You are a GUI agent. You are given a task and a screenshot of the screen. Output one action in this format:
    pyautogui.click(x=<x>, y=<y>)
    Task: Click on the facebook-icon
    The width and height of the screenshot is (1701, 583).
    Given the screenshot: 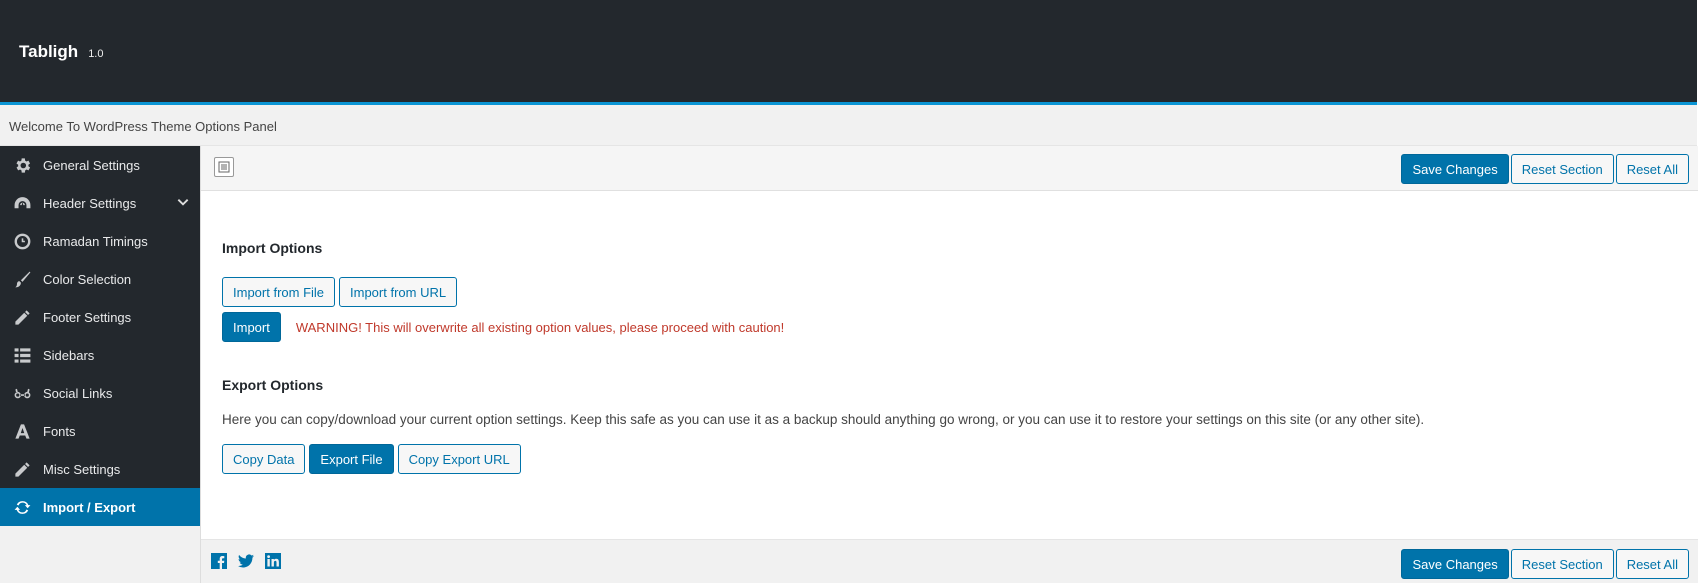 What is the action you would take?
    pyautogui.click(x=219, y=561)
    